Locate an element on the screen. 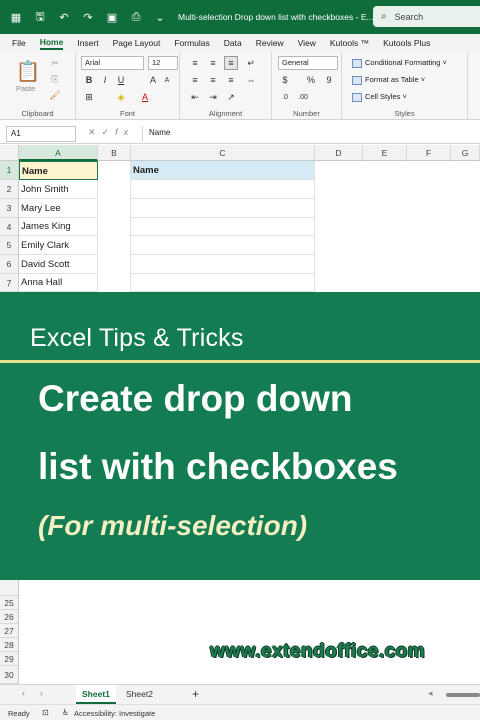 This screenshot has width=480, height=720. copy-icon: ⎘ is located at coordinates (55, 79).